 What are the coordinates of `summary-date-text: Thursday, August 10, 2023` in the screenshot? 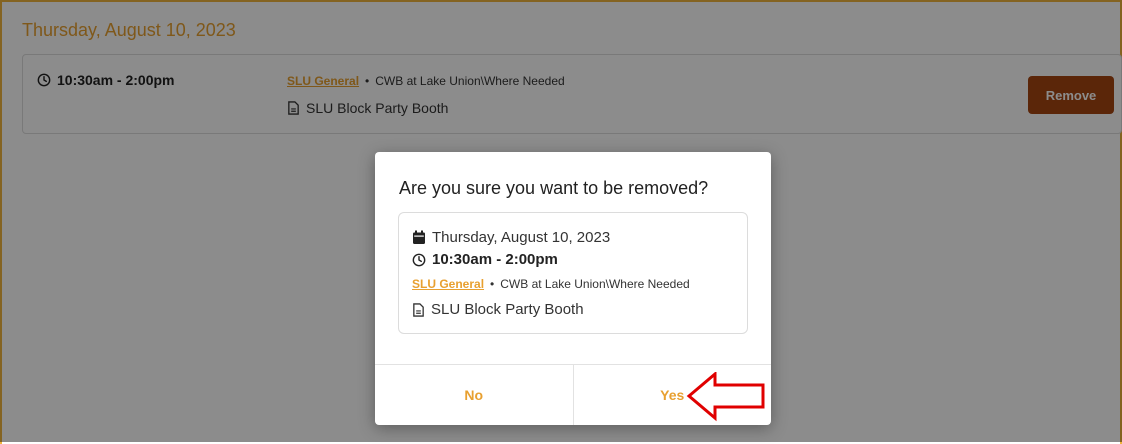 It's located at (521, 237).